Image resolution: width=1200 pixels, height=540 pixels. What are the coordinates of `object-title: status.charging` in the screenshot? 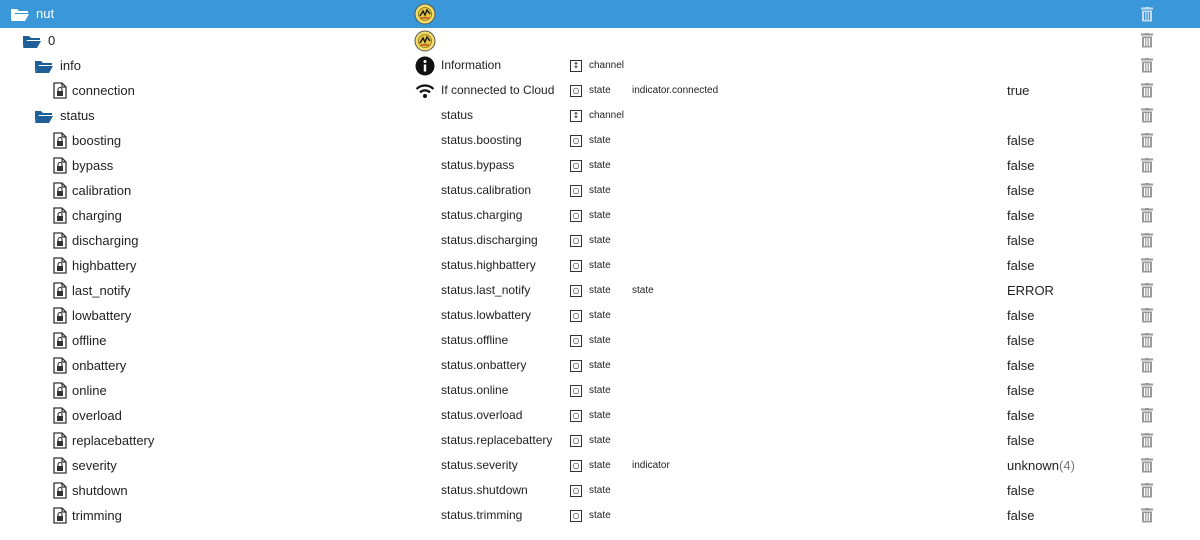 It's located at (482, 215).